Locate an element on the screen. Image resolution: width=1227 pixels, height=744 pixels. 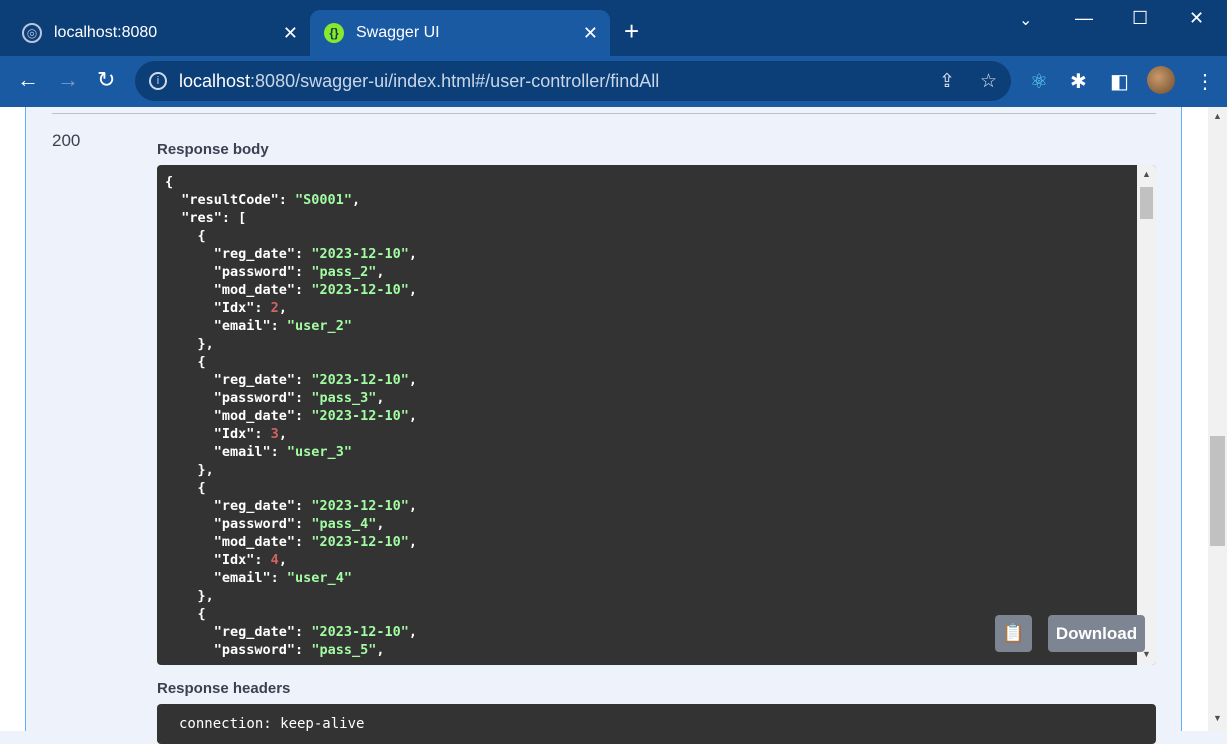
page-scroll-up-icon: ▲ is located at coordinates (1217, 116).